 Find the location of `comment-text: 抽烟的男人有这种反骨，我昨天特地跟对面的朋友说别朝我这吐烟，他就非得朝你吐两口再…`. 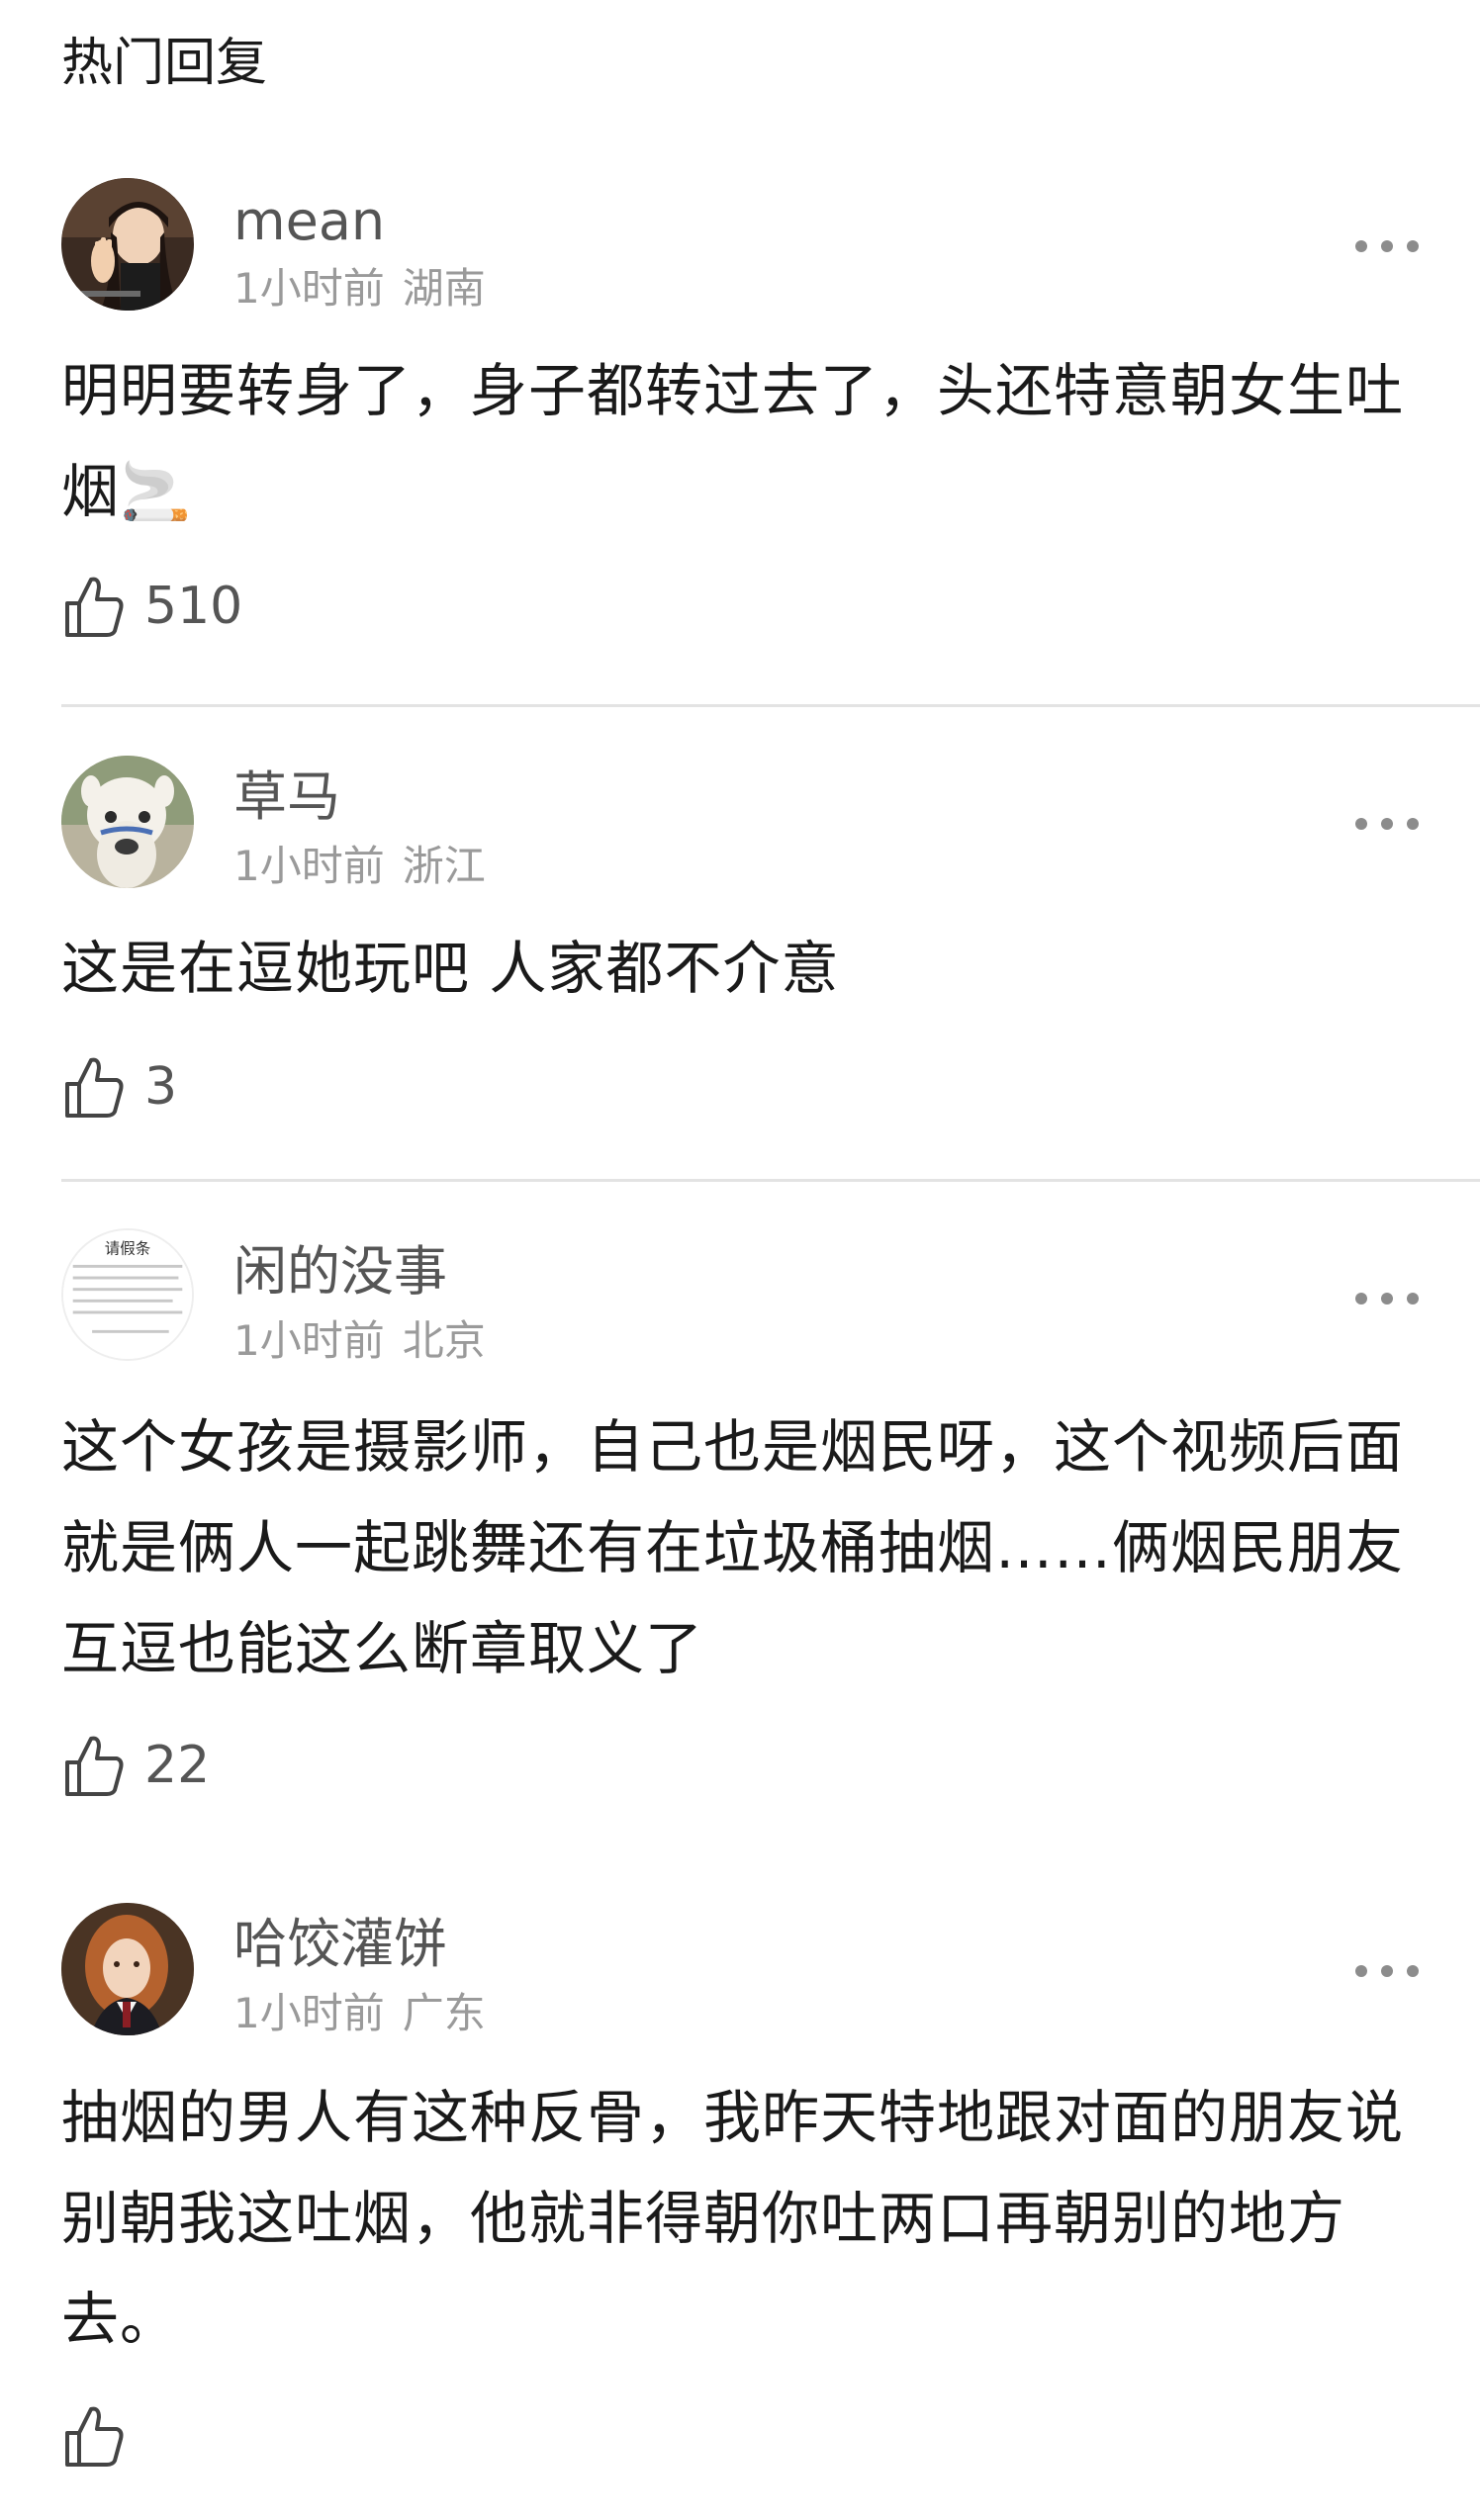

comment-text: 抽烟的男人有这种反骨，我昨天特地跟对面的朋友说别朝我这吐烟，他就非得朝你吐两口再… is located at coordinates (733, 2218).